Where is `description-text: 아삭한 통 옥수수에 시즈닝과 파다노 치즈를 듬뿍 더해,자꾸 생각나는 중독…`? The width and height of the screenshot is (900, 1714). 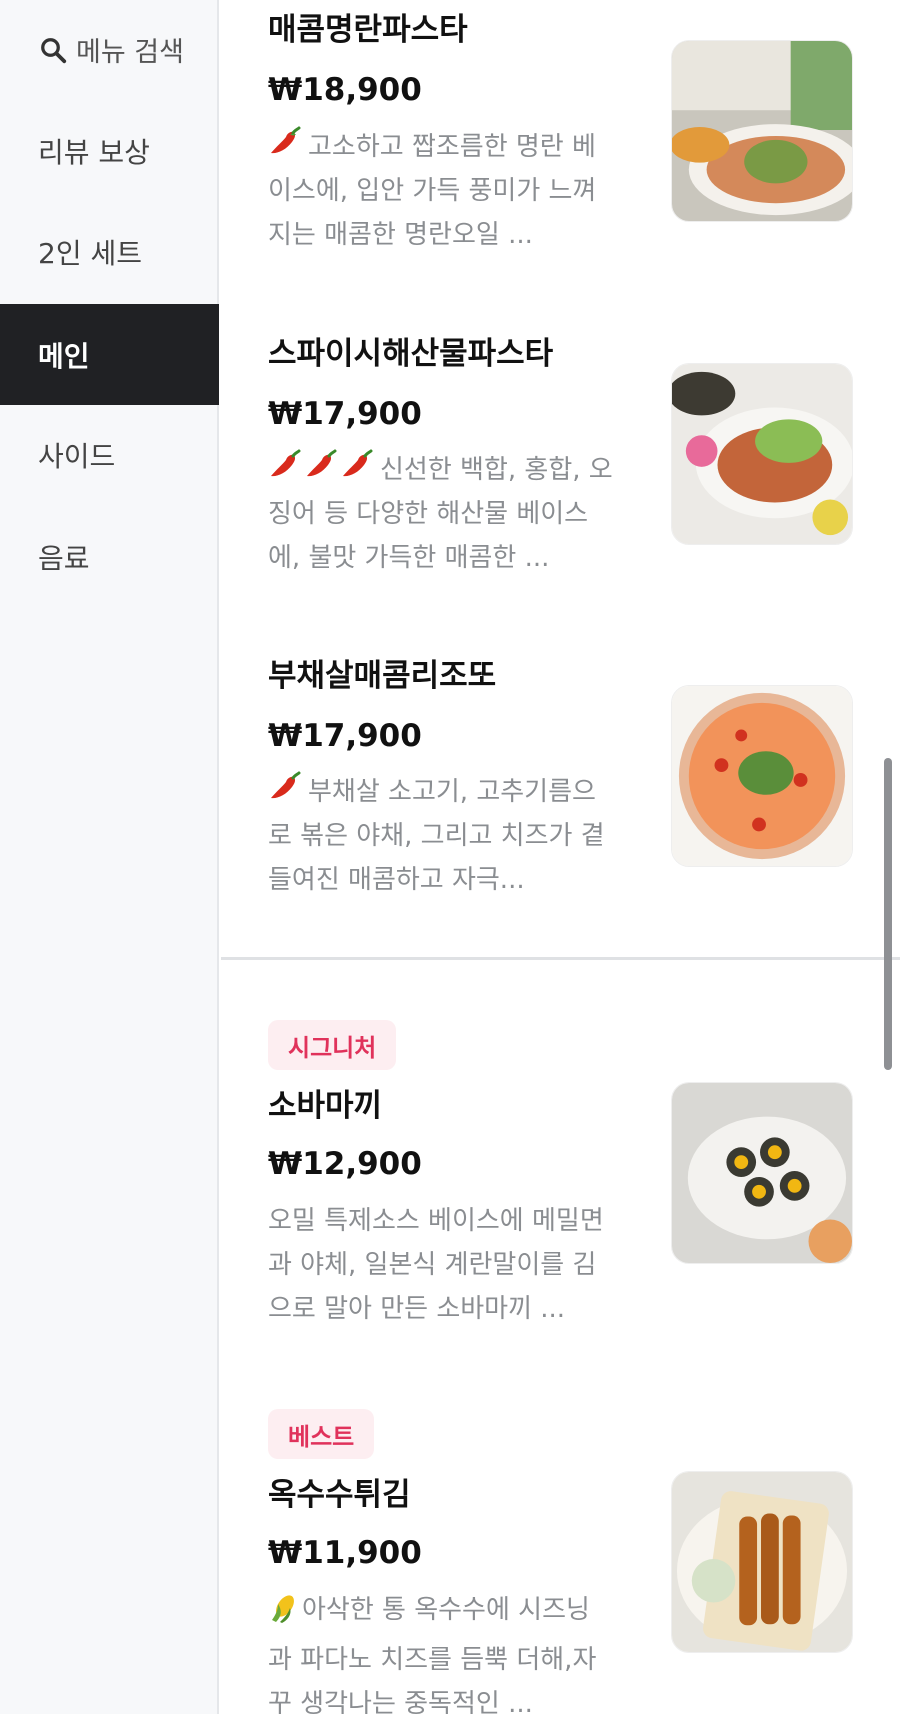
description-text: 아삭한 통 옥수수에 시즈닝과 파다노 치즈를 듬뿍 더해,자꾸 생각나는 중독… is located at coordinates (432, 1654).